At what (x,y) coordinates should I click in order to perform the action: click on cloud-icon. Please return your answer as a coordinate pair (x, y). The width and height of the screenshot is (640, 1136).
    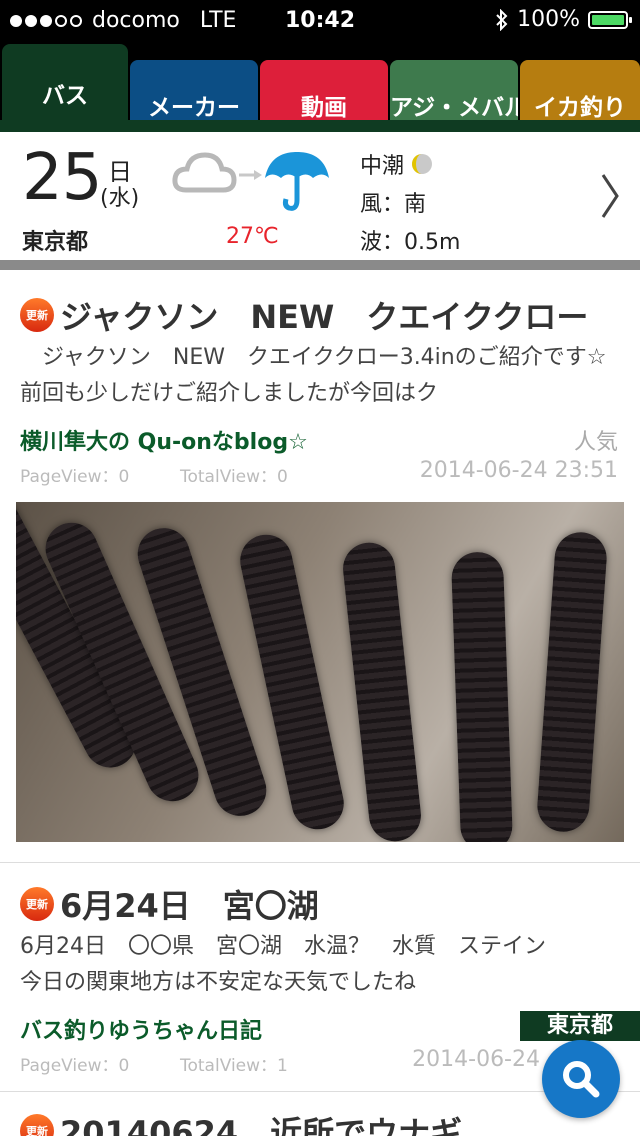
    Looking at the image, I should click on (204, 172).